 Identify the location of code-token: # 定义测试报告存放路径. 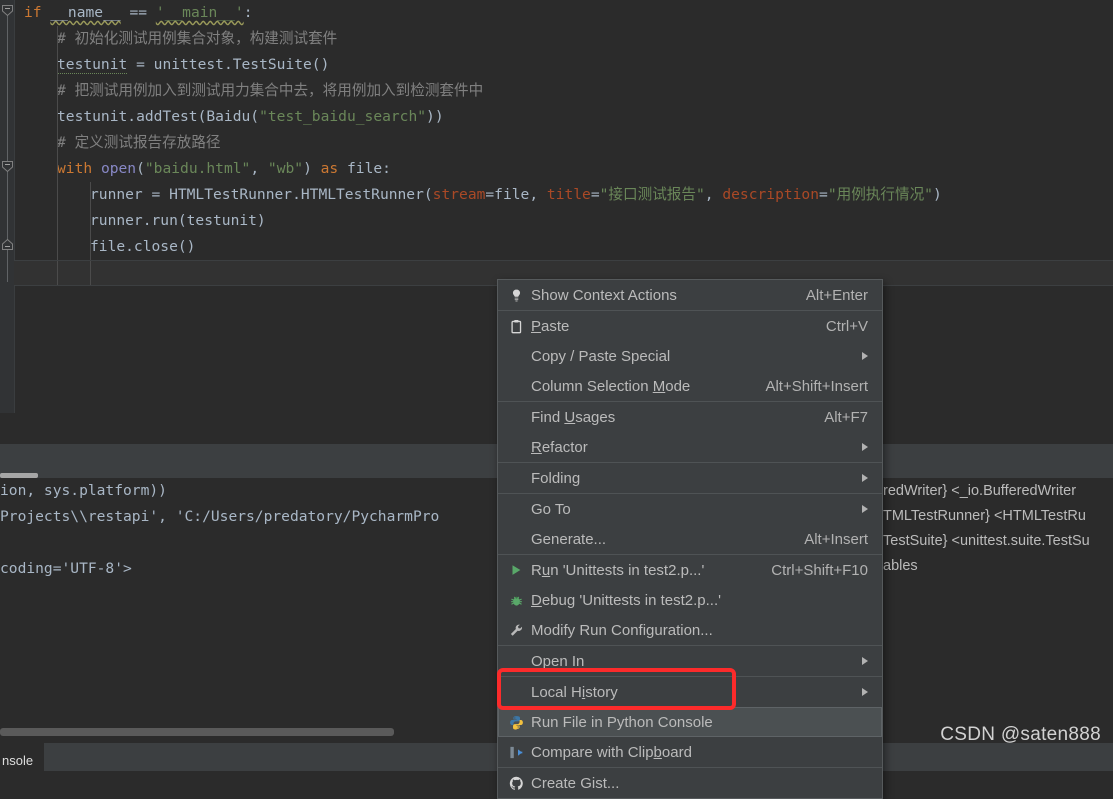
(139, 142).